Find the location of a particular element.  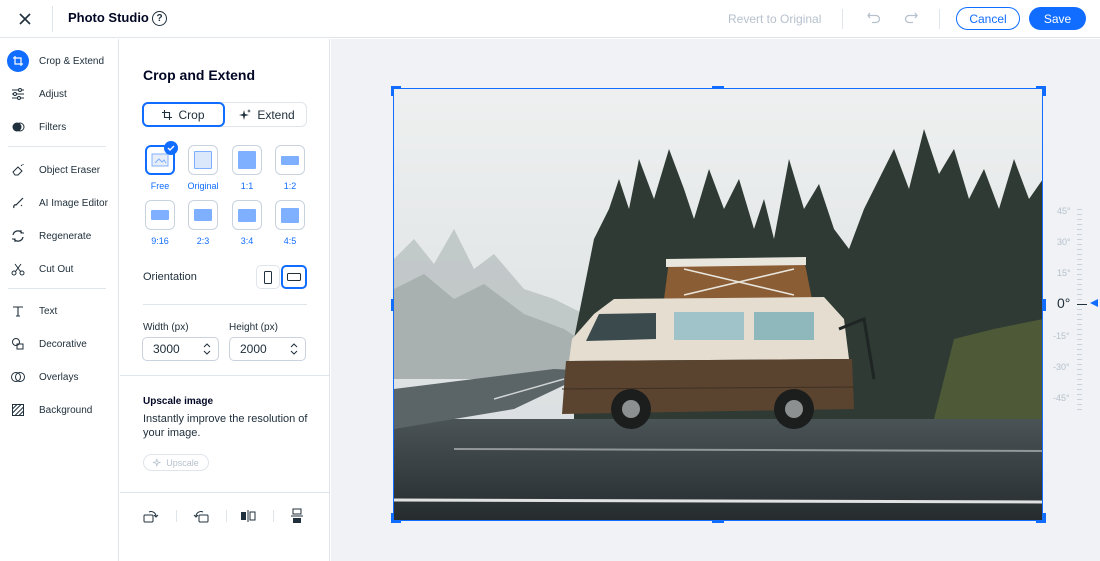

cancel-button: Cancel is located at coordinates (988, 18).